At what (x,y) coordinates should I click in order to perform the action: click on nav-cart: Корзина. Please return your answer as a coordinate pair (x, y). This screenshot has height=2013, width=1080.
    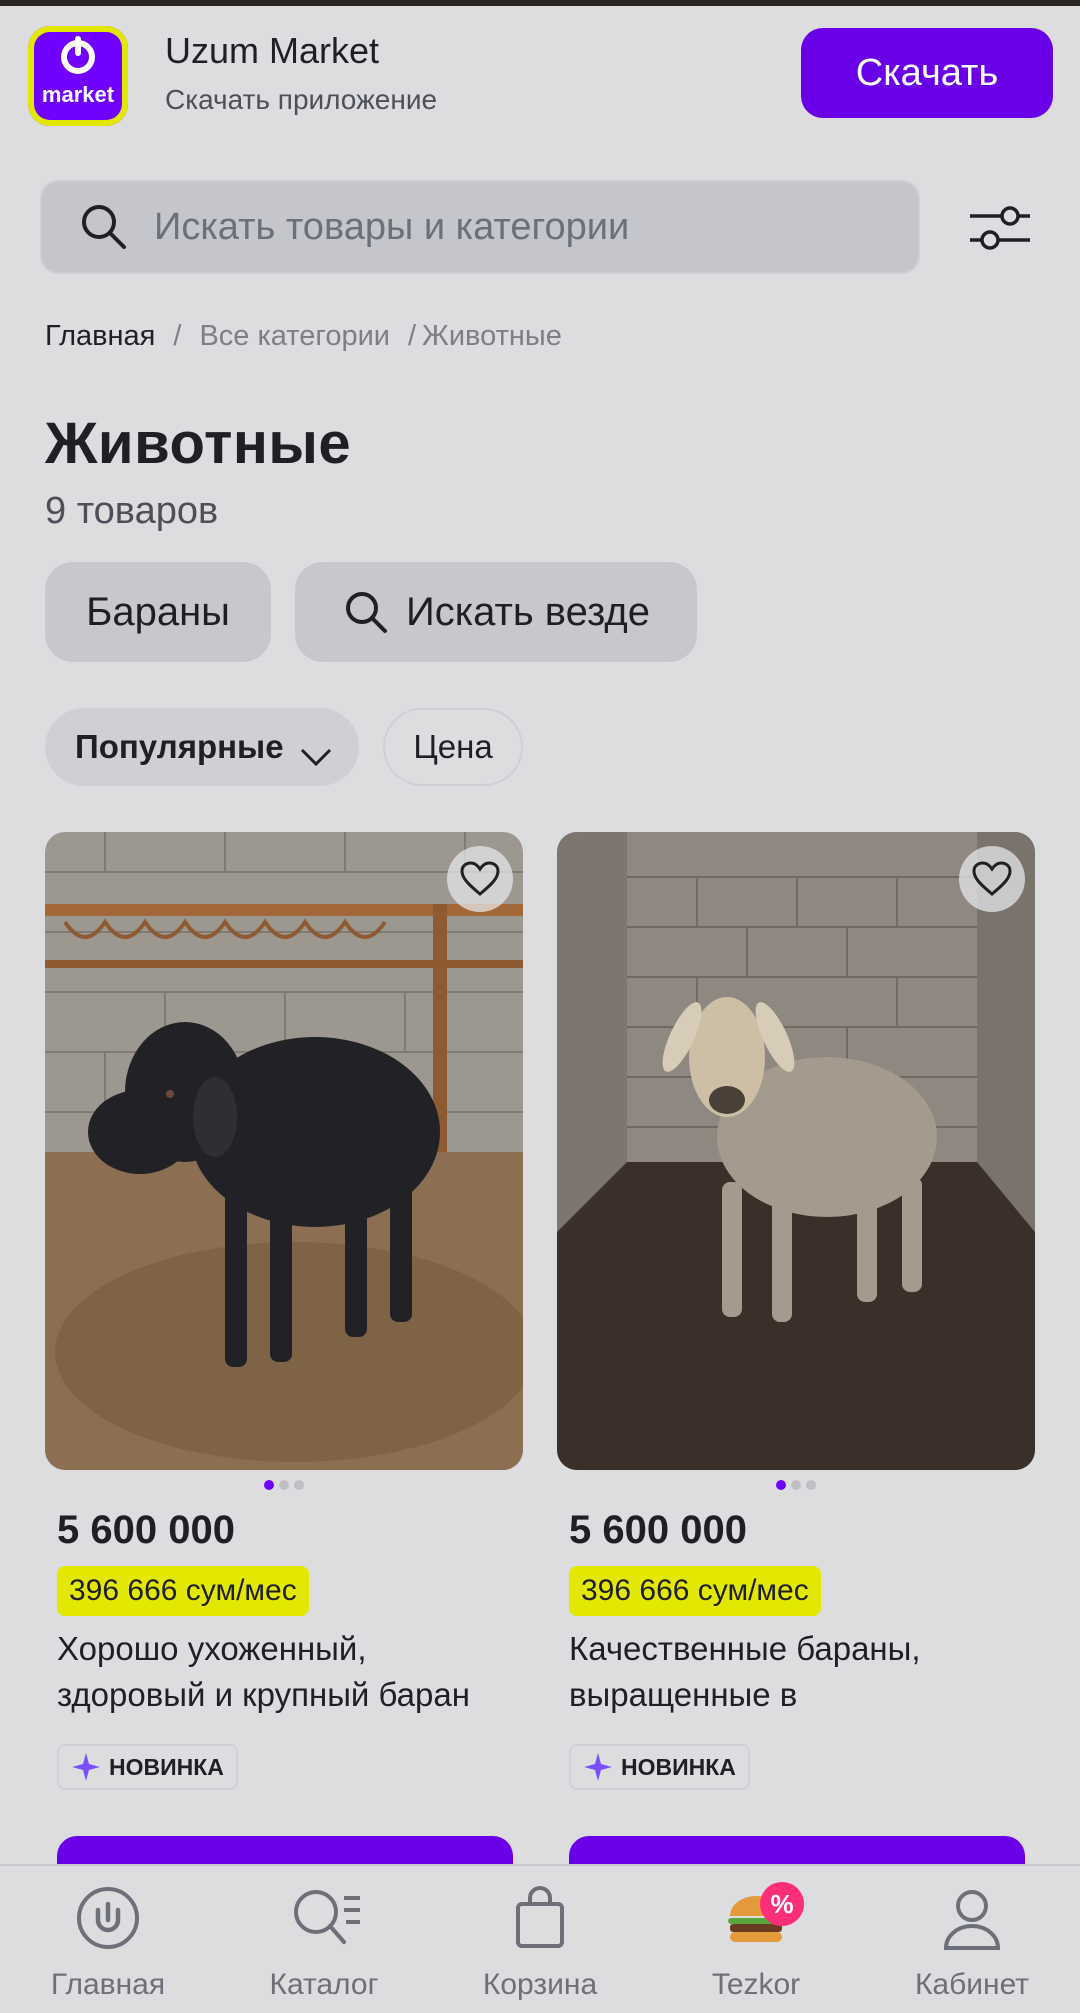
    Looking at the image, I should click on (540, 1939).